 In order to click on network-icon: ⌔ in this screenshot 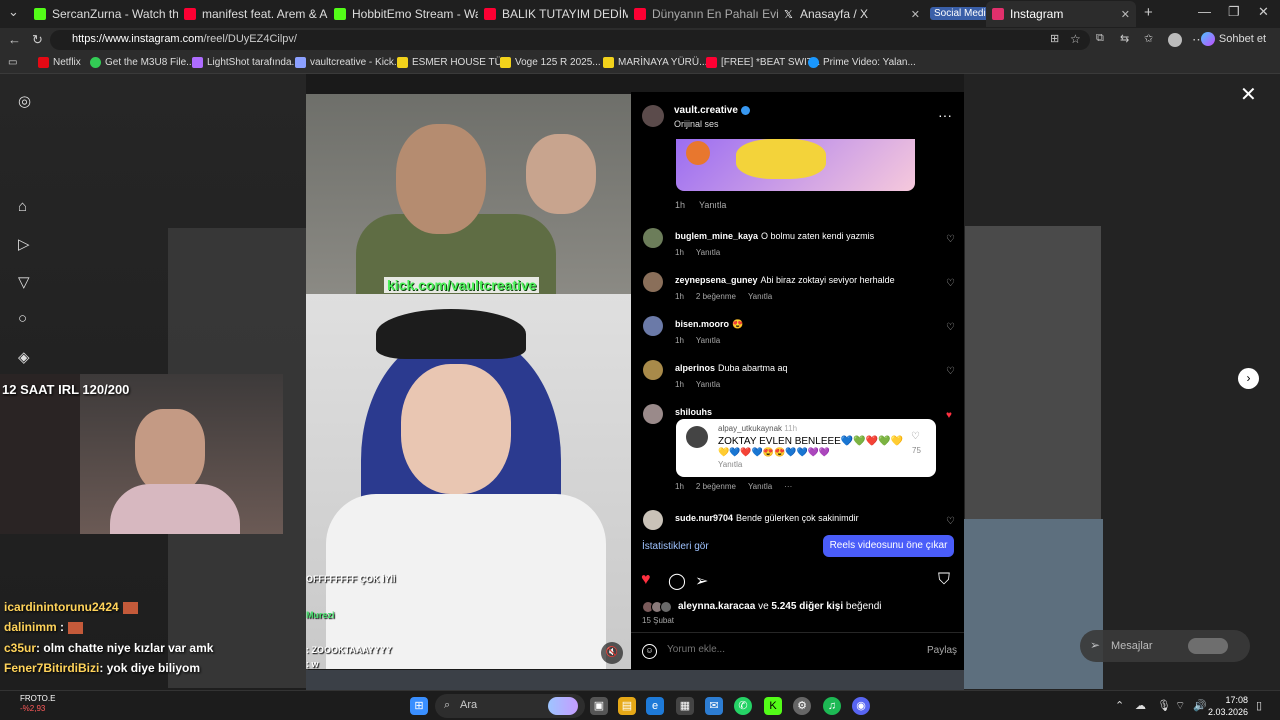, I will do `click(1180, 706)`.